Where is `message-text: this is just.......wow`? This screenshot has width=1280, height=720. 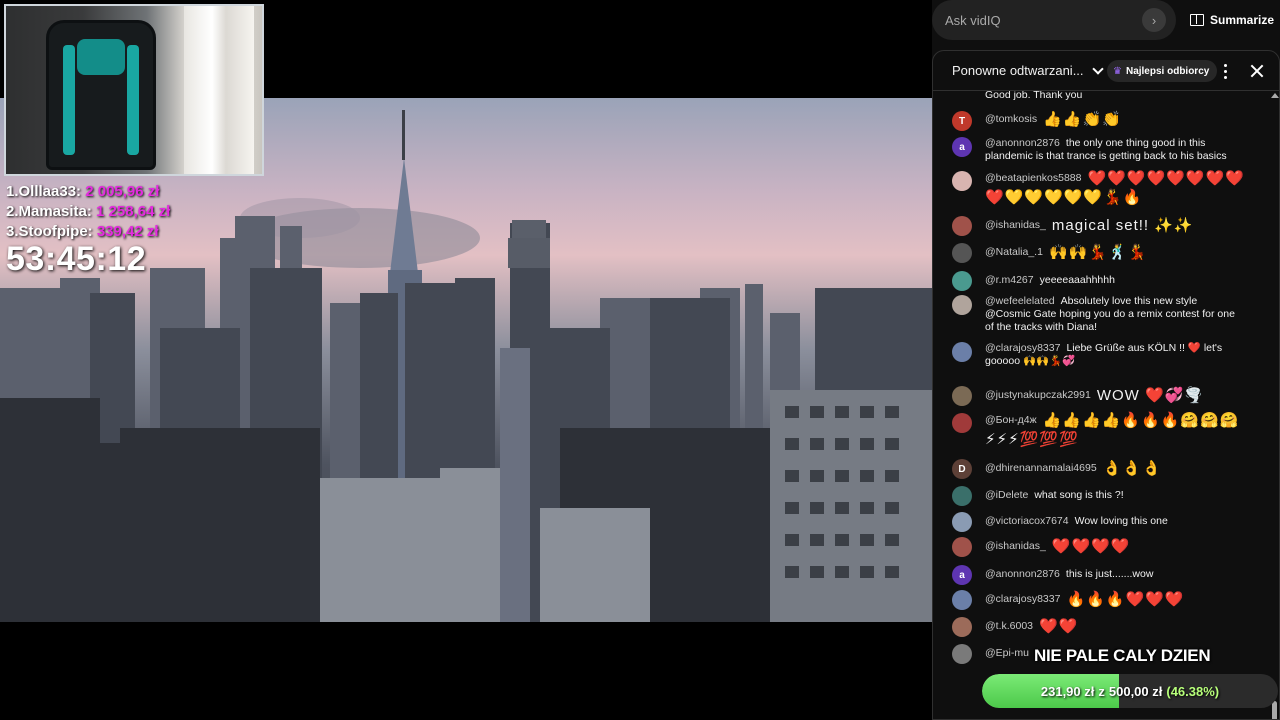 message-text: this is just.......wow is located at coordinates (1109, 574).